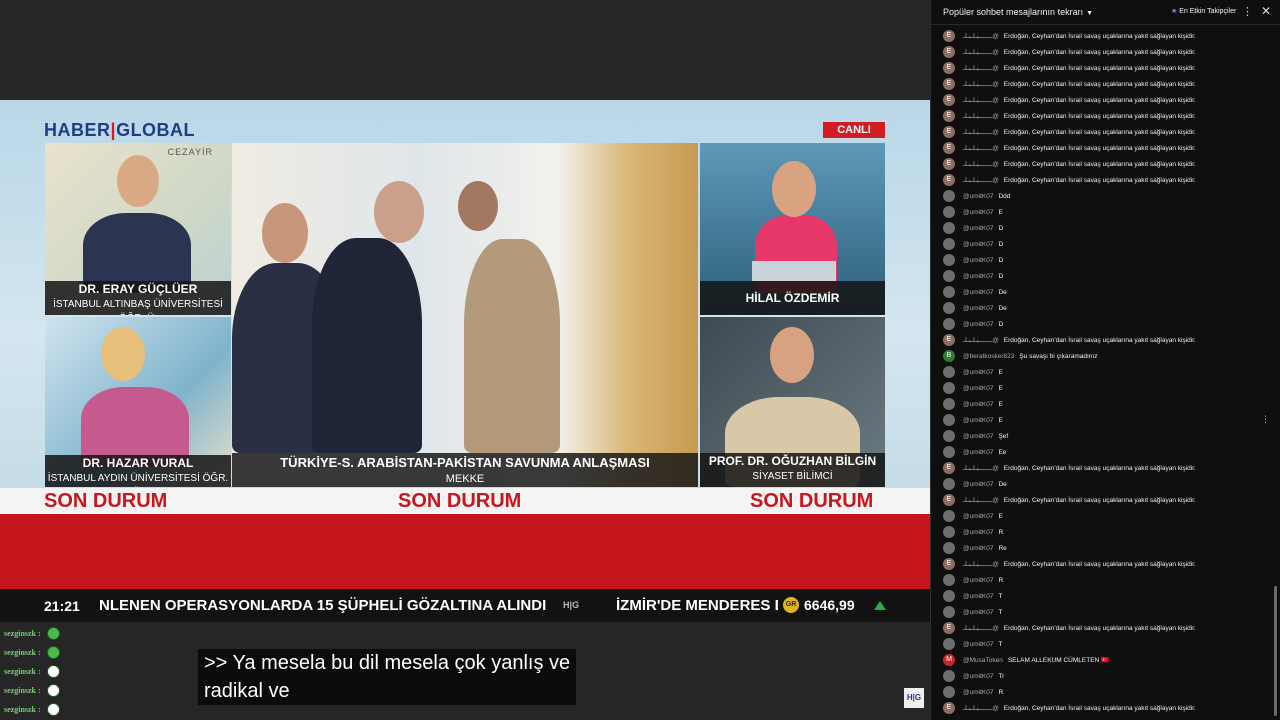 The width and height of the screenshot is (1280, 720). I want to click on chat-message: @umitK07 De, so click(1101, 308).